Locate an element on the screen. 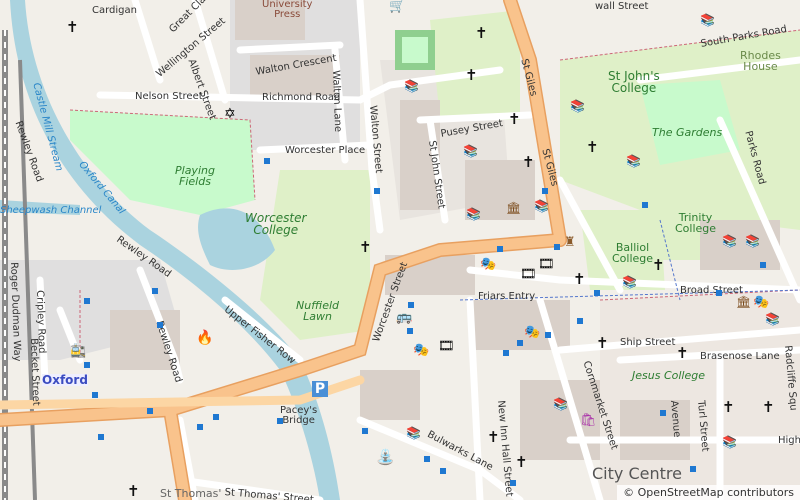 This screenshot has width=800, height=500. street-label-becket-street: Becket Street is located at coordinates (35, 371).